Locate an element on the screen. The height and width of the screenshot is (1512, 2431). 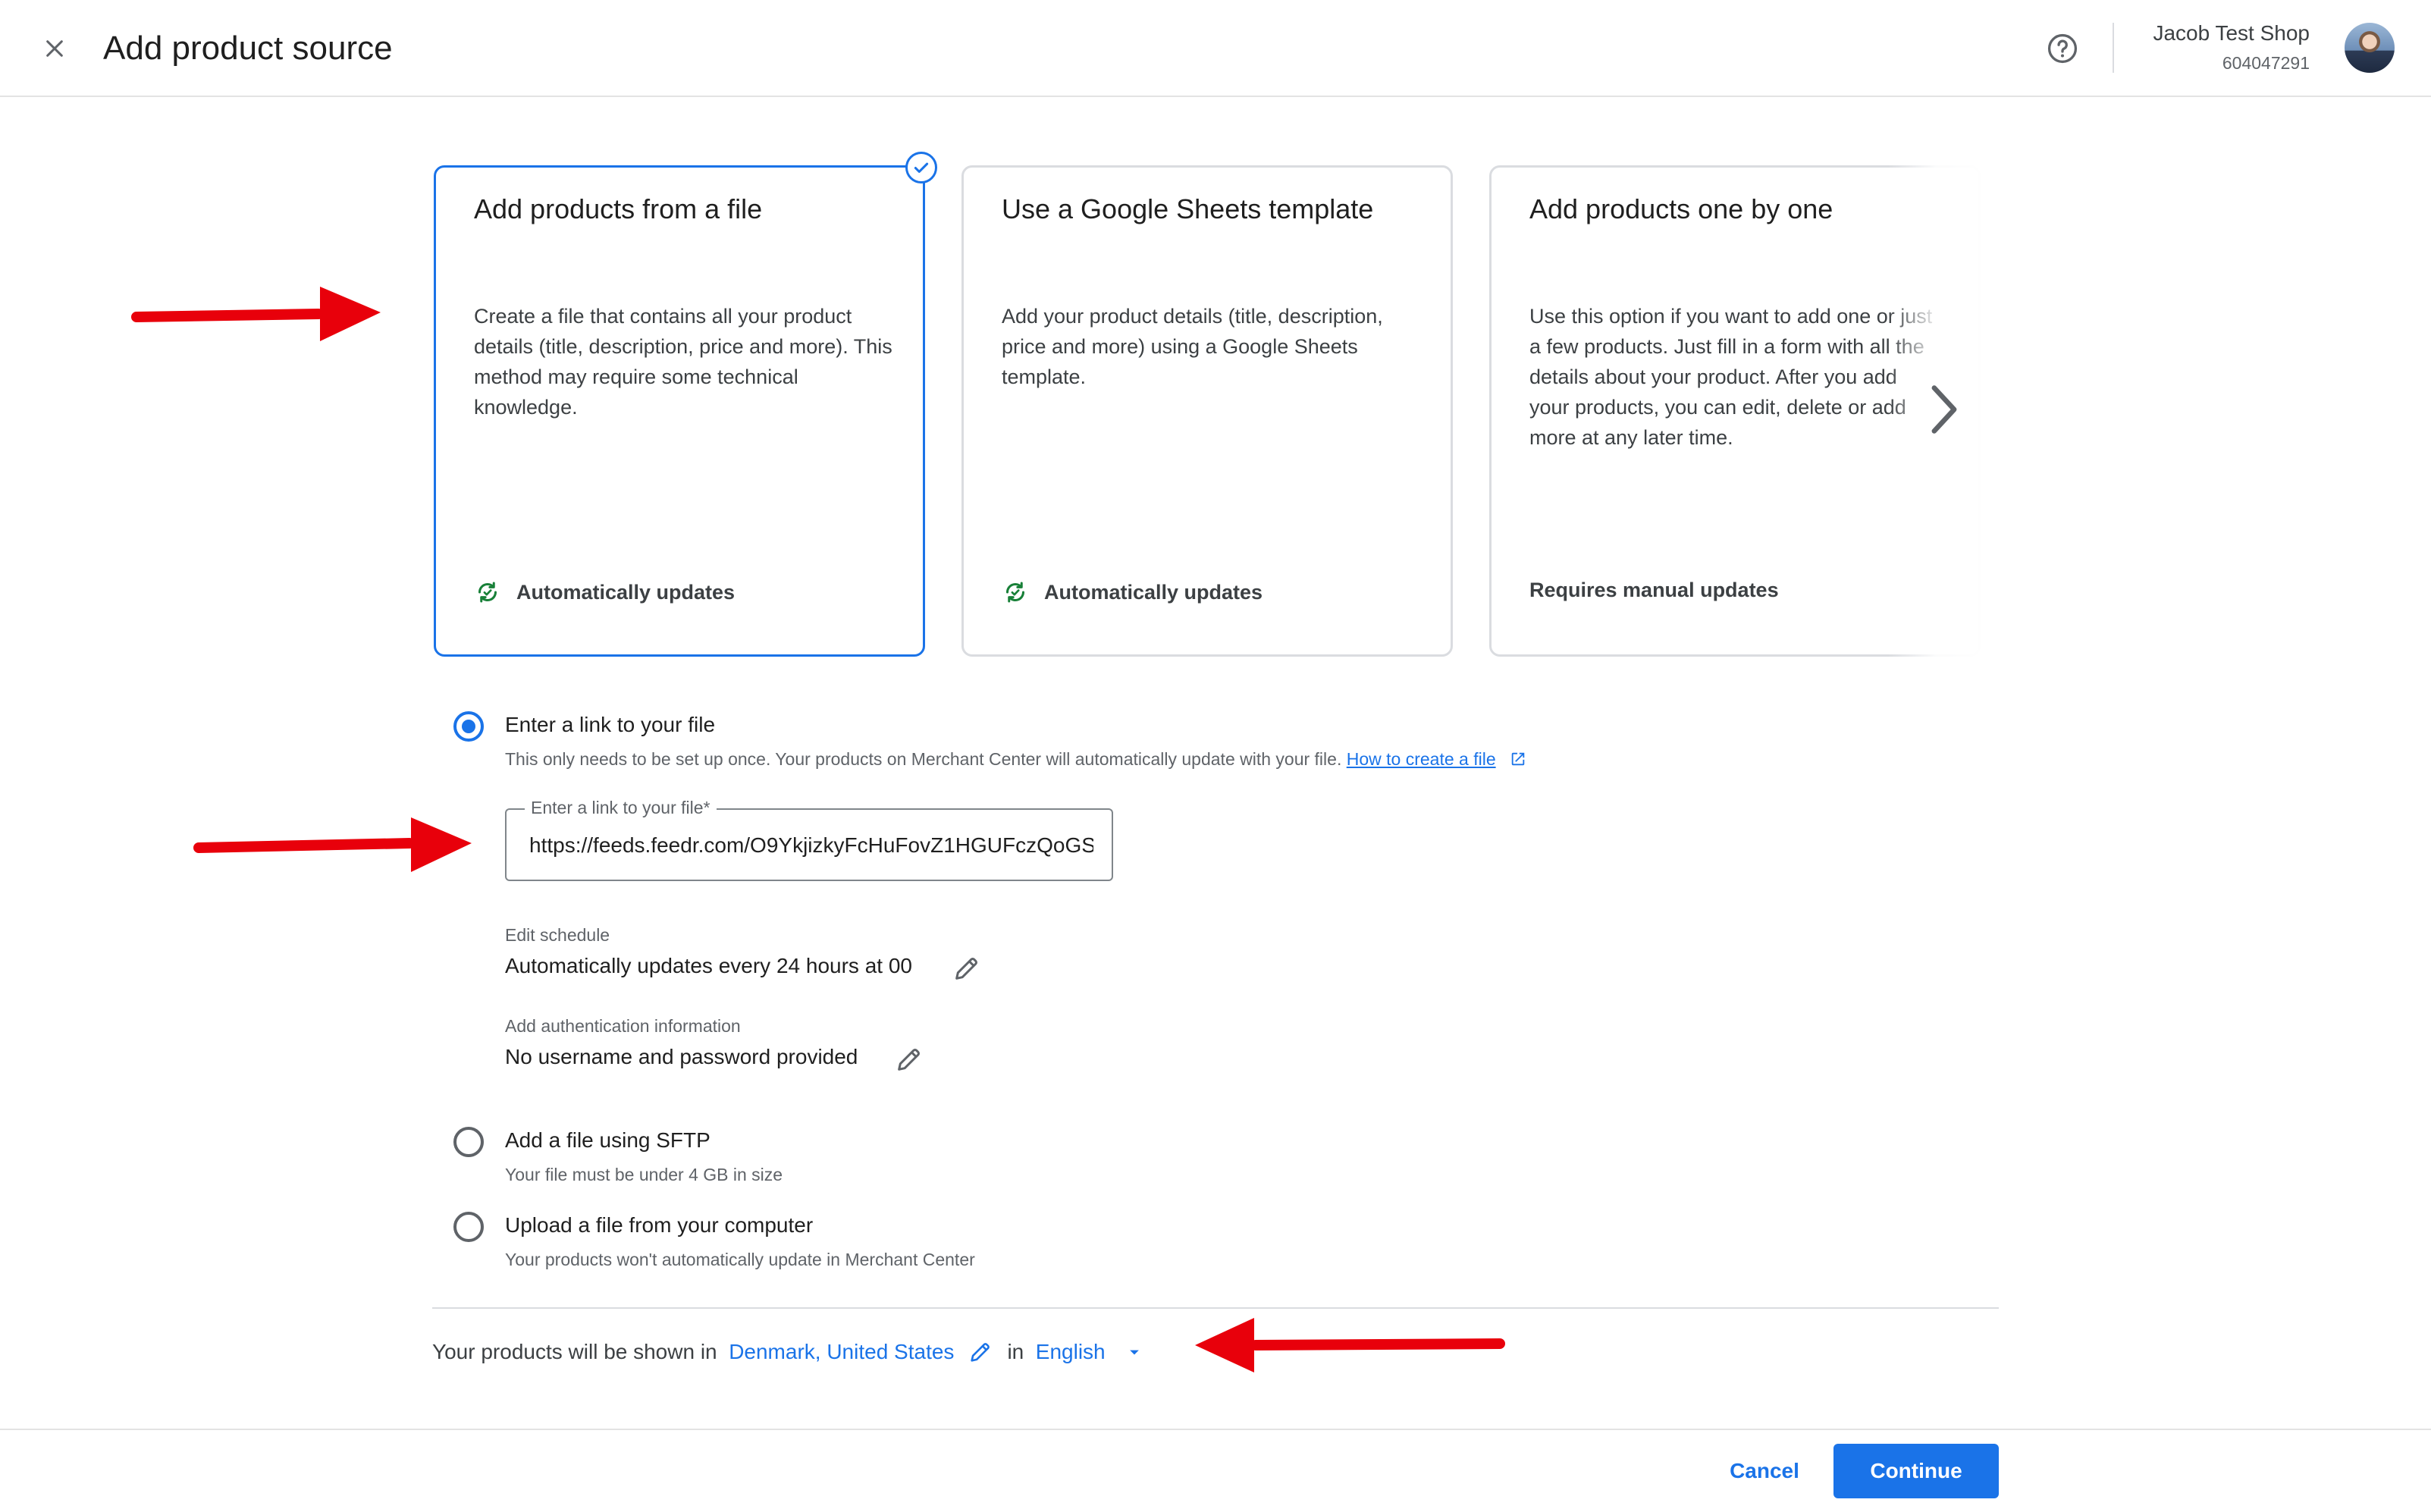
in-word: in is located at coordinates (1015, 1351).